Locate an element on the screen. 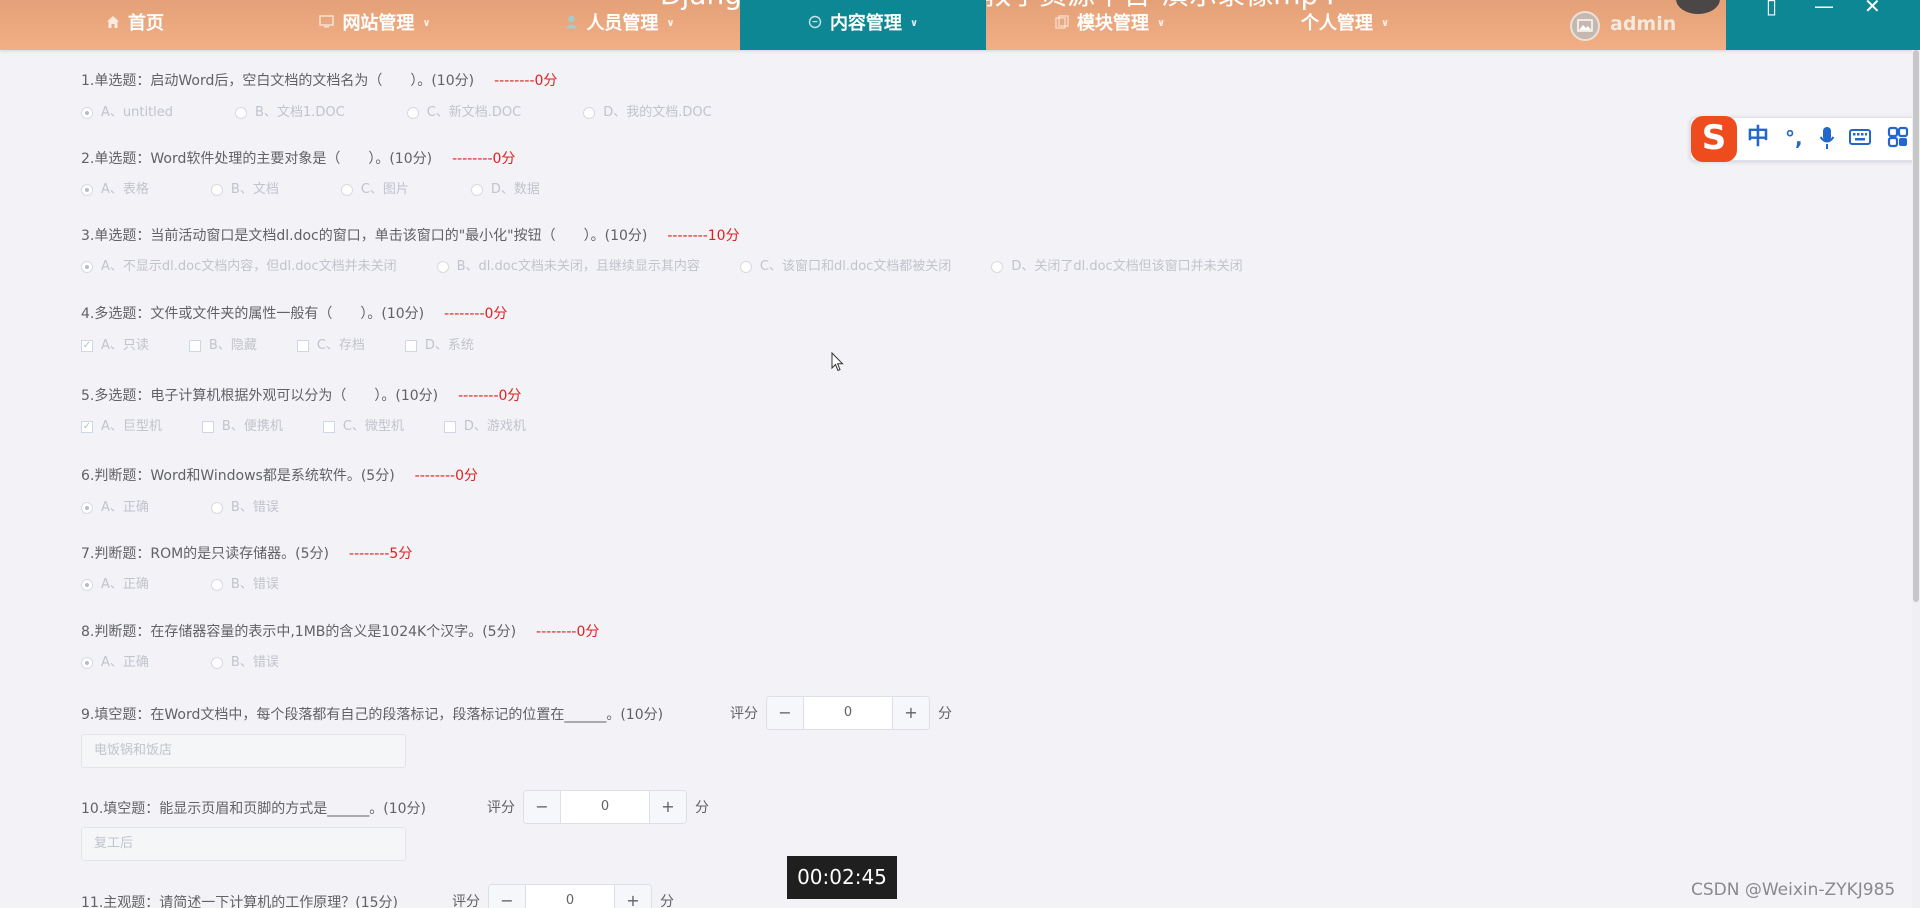 The image size is (1920, 908). option-a: A、不显示dl.doc文档内容，但dl.doc文档并未关闭 is located at coordinates (239, 264).